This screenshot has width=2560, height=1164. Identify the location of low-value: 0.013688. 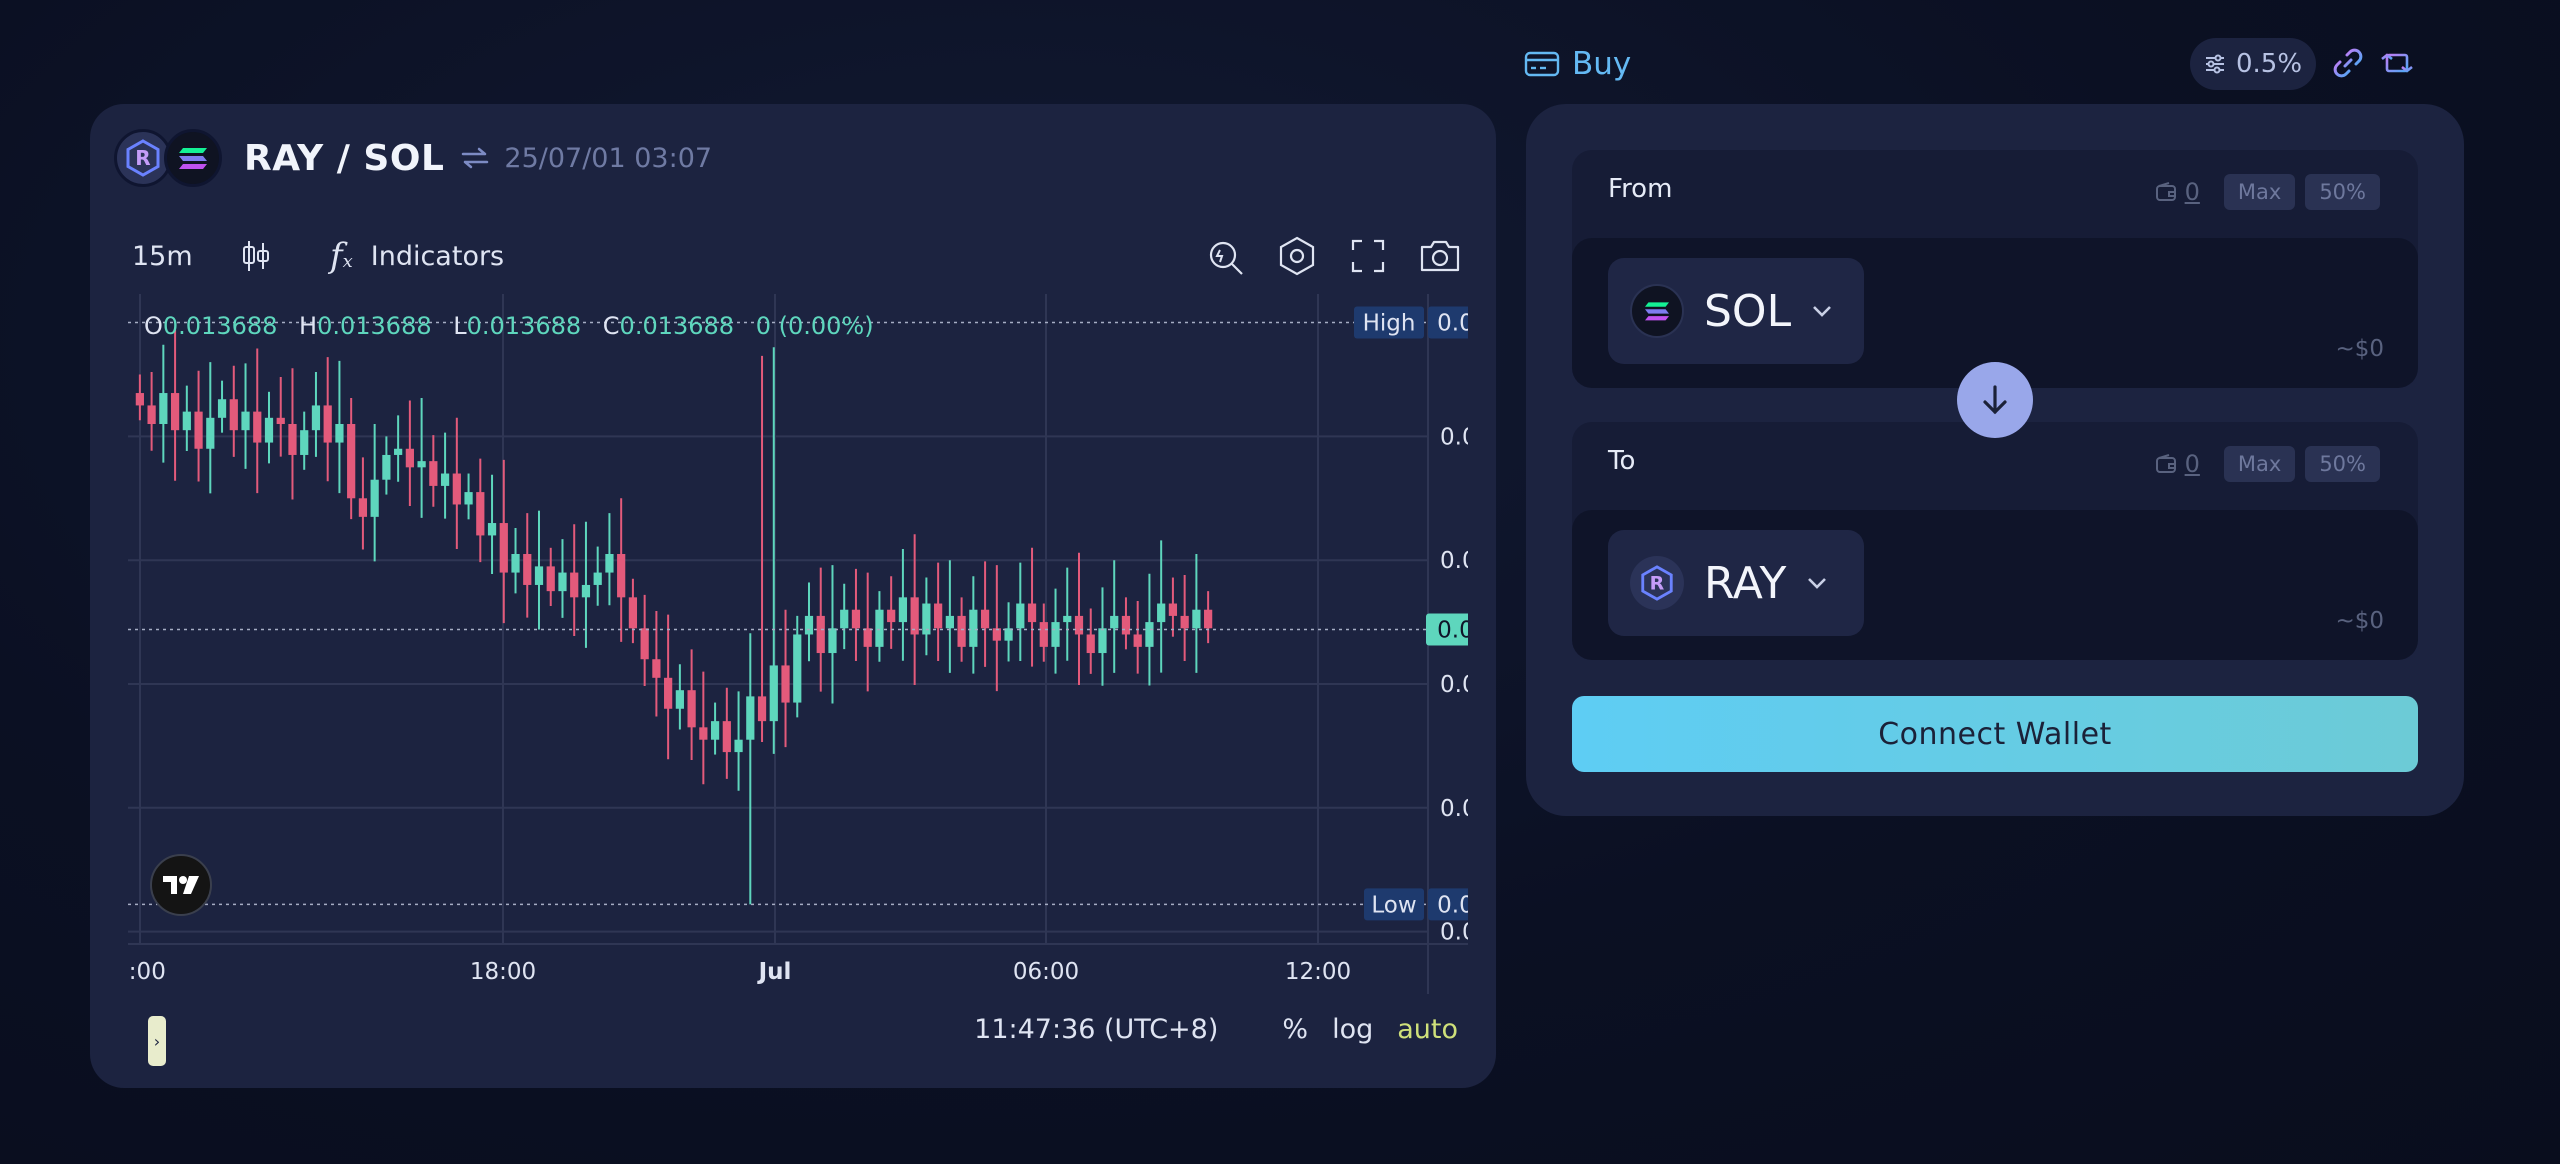
(524, 326).